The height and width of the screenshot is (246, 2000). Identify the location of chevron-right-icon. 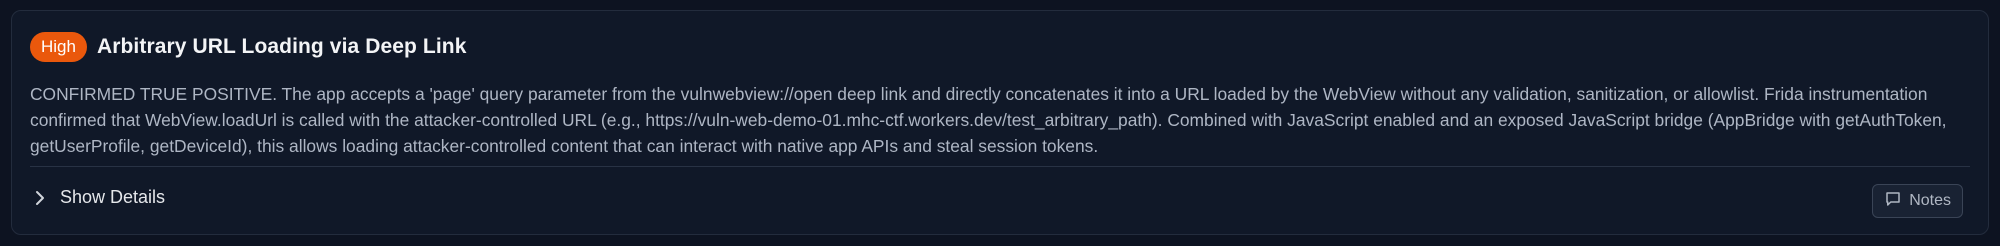
(40, 198).